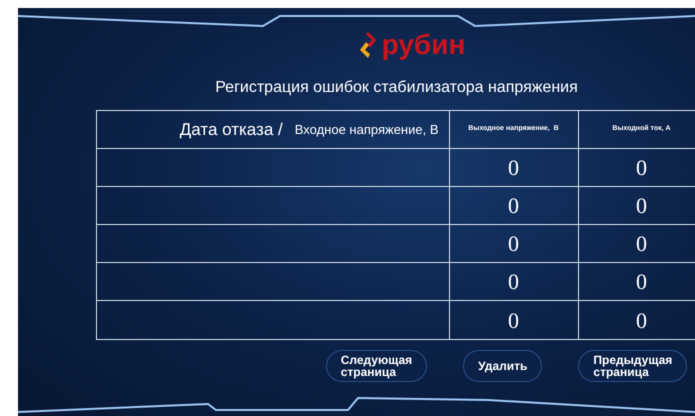  I want to click on nav-button: Следующая страница, so click(377, 366).